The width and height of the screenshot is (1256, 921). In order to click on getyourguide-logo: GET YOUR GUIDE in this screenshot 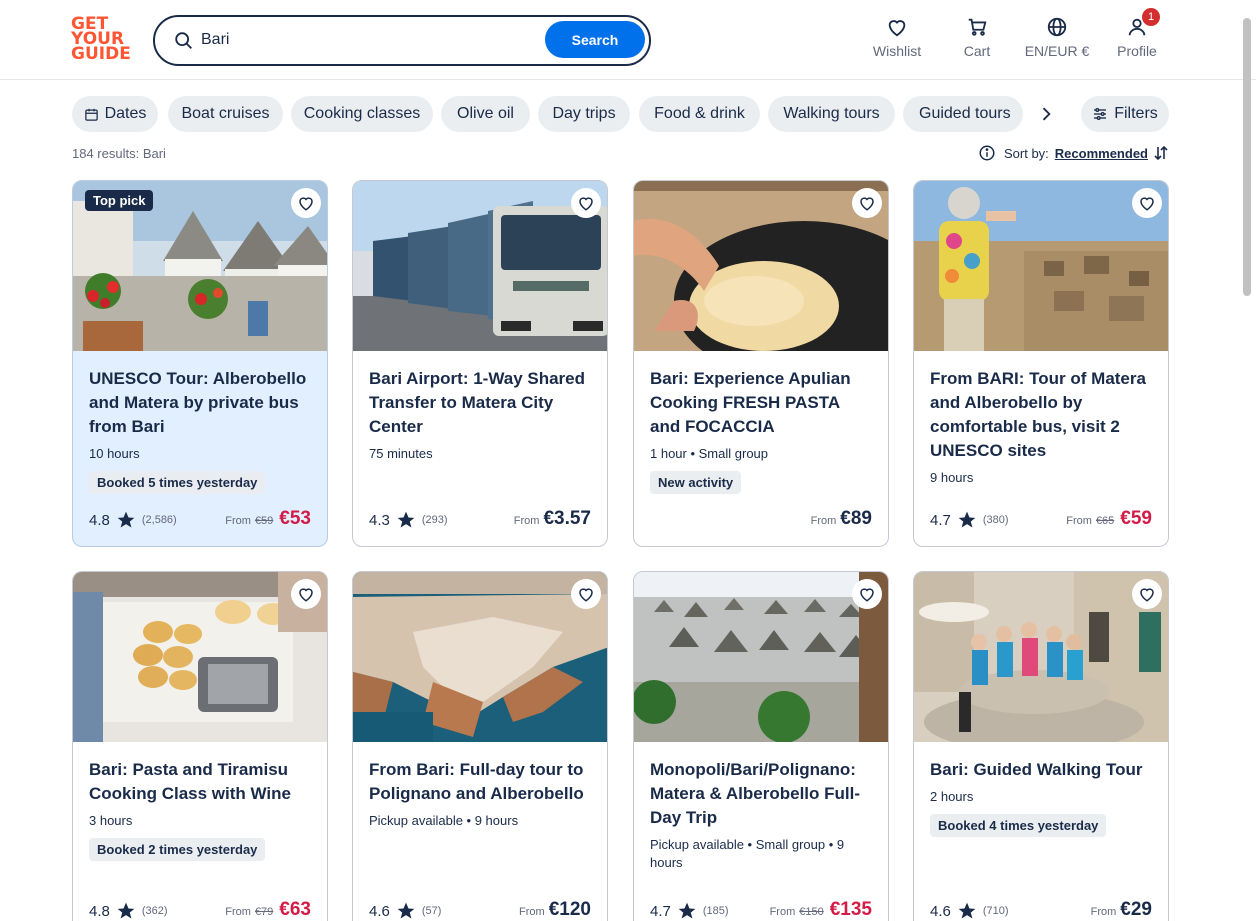, I will do `click(101, 39)`.